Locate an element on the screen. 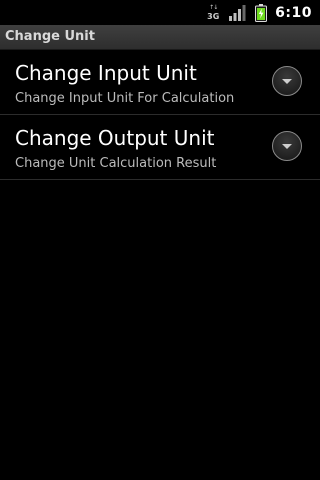  network-arrows: ↑↓ is located at coordinates (213, 7).